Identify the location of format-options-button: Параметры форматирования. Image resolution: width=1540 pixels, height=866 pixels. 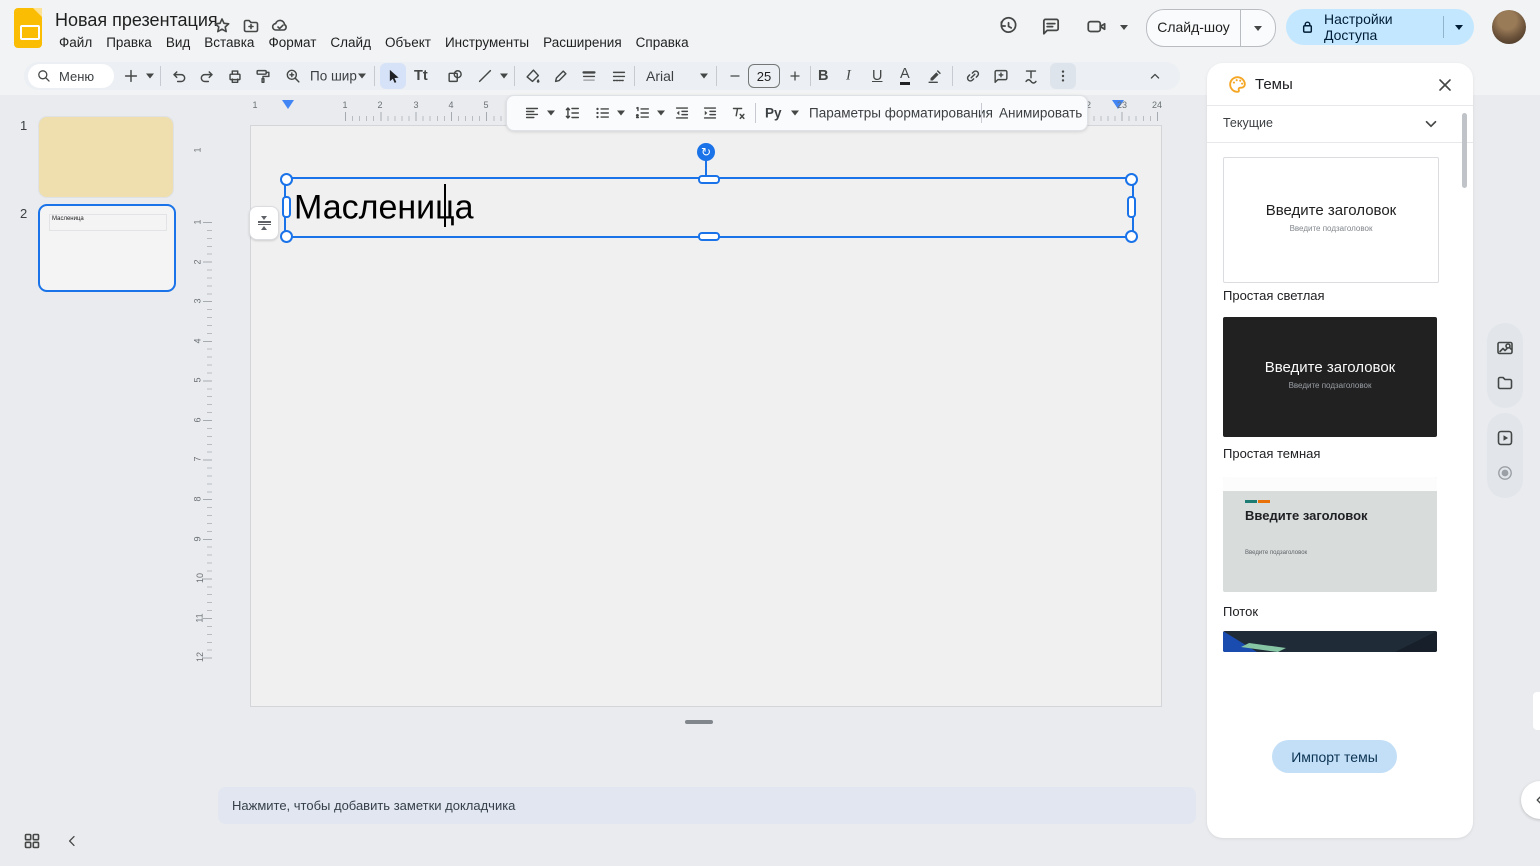
(901, 113).